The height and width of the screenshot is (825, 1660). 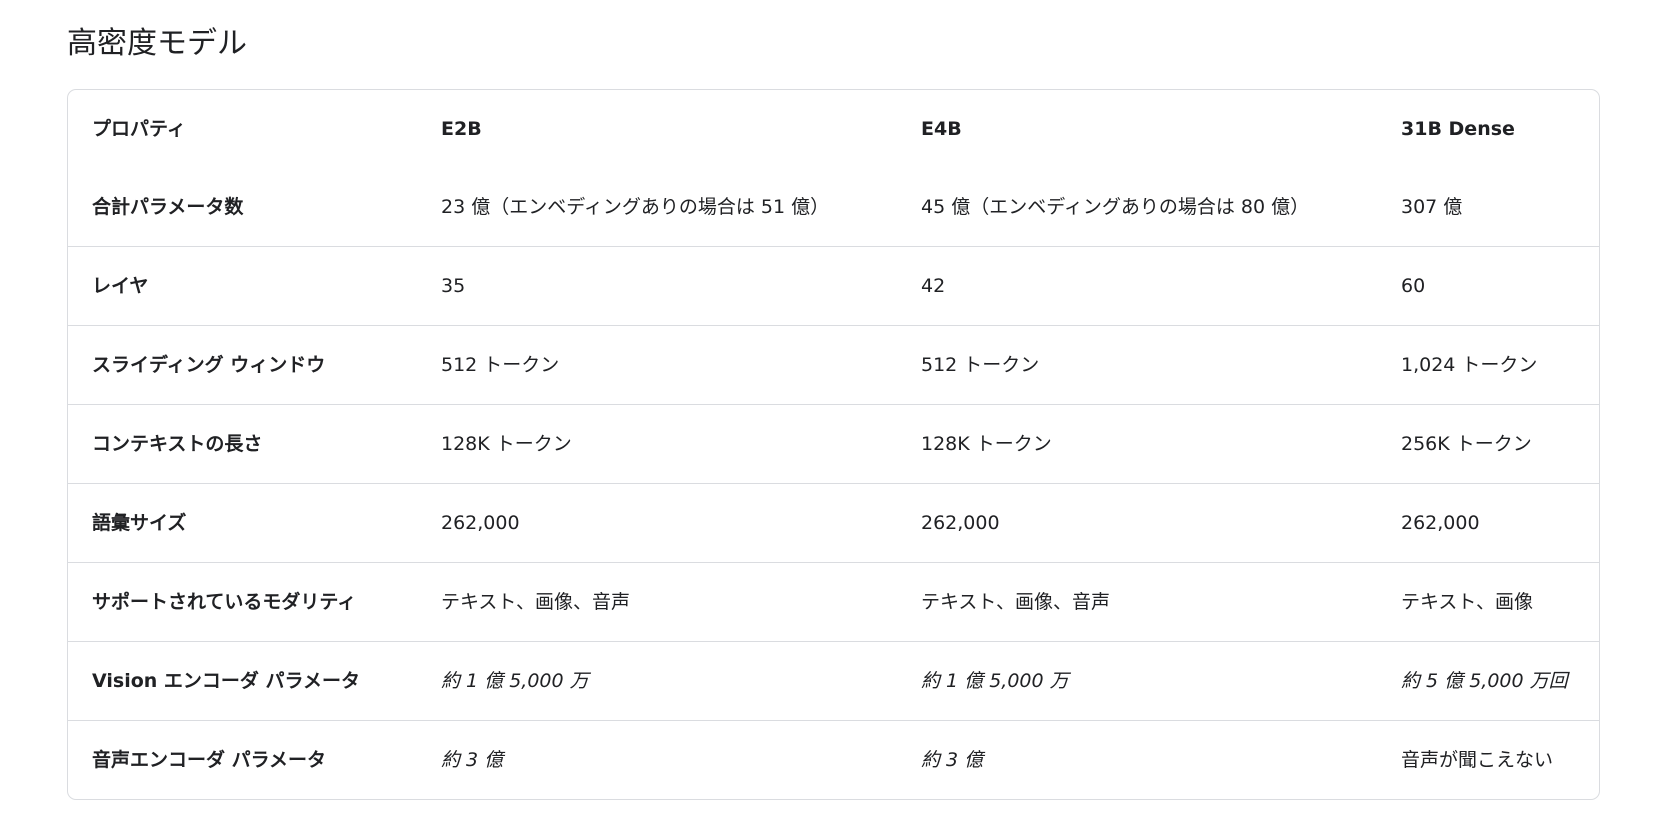 I want to click on table-row: 語彙サイズ 262,000 262,000 262,000, so click(x=833, y=523).